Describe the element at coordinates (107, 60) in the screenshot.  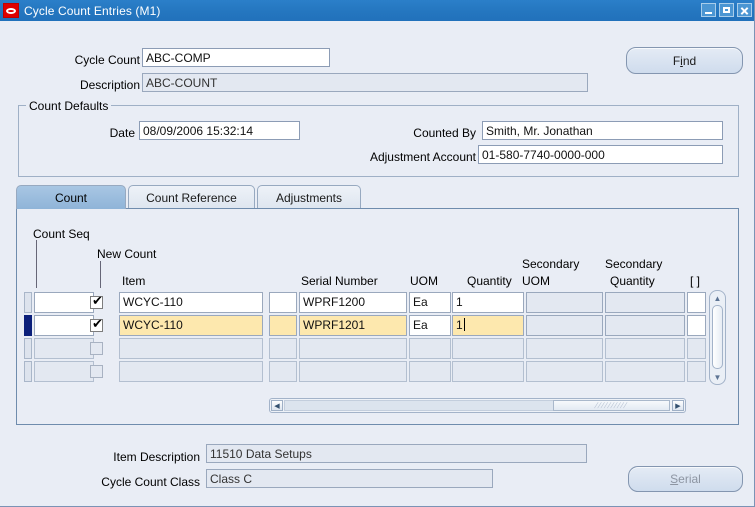
I see `cycle-count-label: Cycle Count` at that location.